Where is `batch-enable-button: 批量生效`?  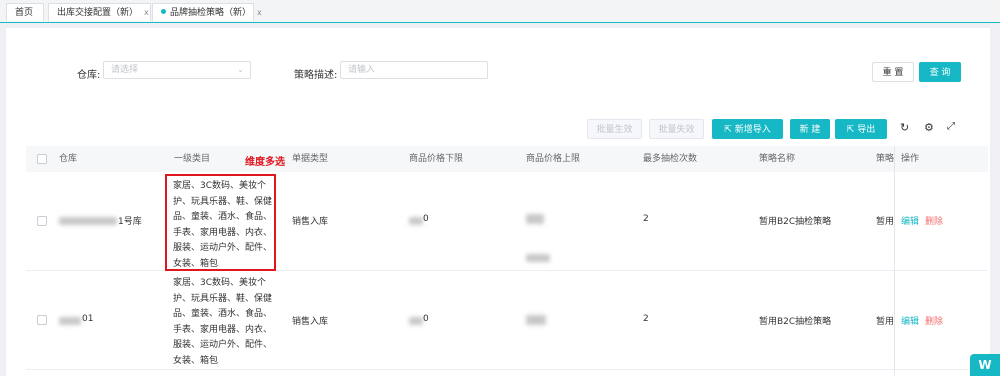
batch-enable-button: 批量生效 is located at coordinates (614, 129).